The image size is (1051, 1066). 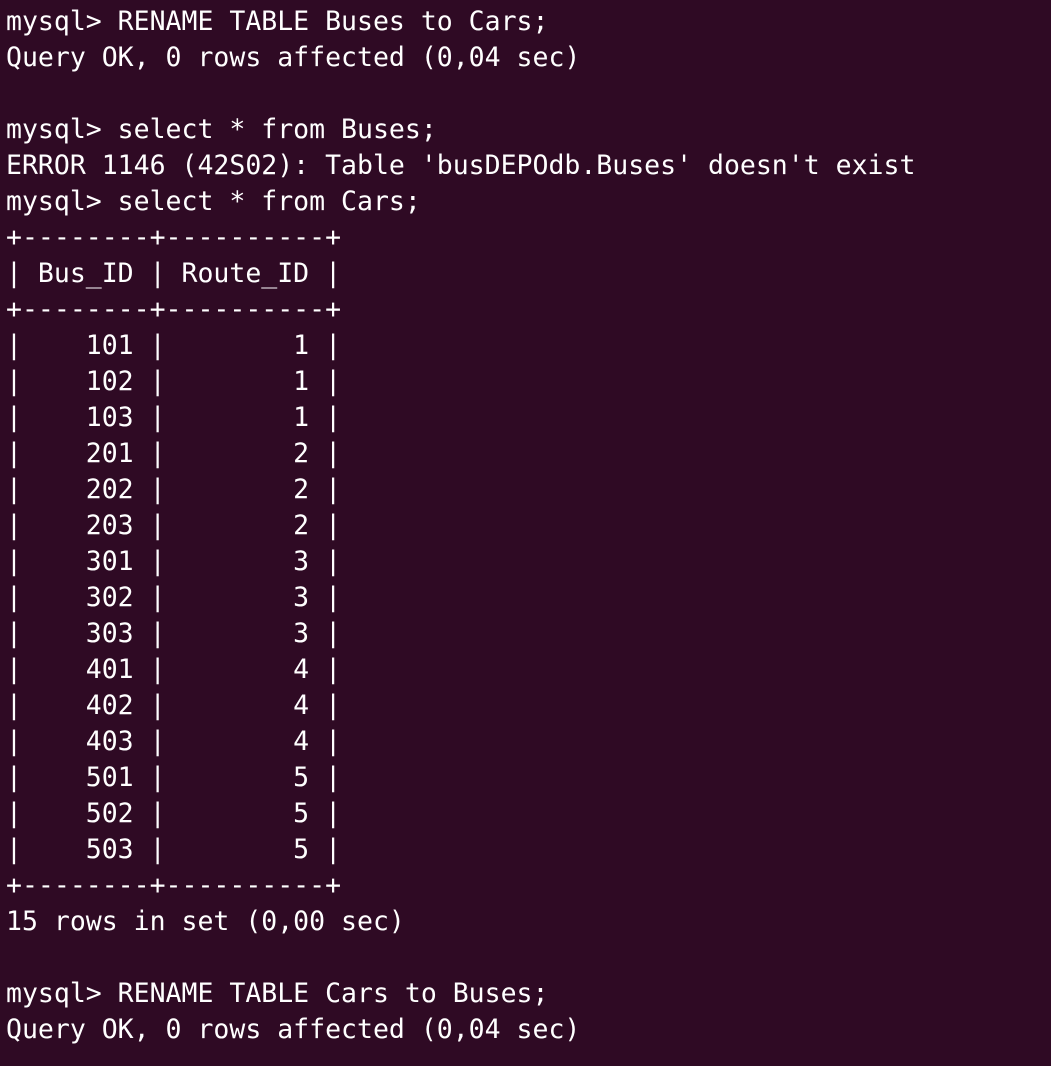 I want to click on table-row: | 503 | 5 |, so click(x=174, y=849).